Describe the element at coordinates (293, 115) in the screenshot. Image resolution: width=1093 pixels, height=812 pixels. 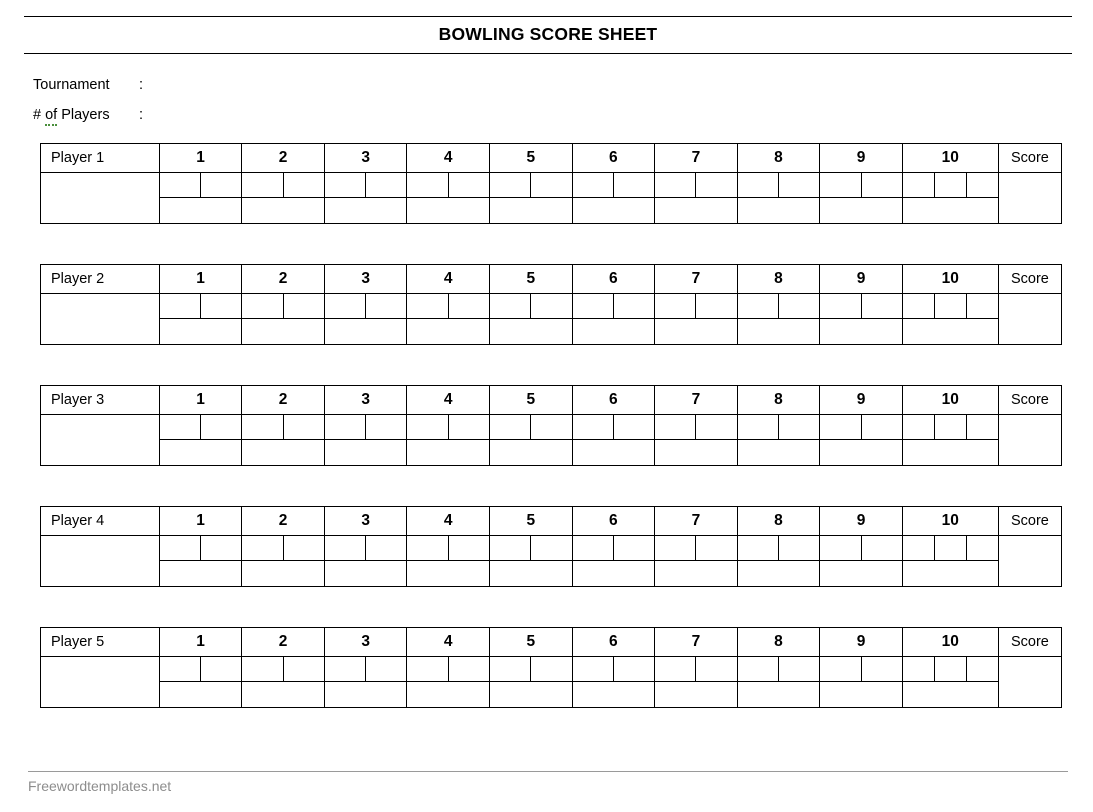
I see `players-input` at that location.